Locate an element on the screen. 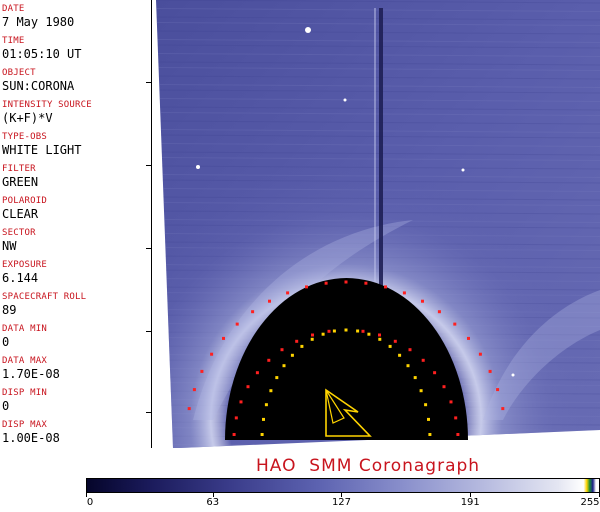 This screenshot has width=600, height=512. meta-field-data-min: DATA MIN 0 is located at coordinates (76, 336).